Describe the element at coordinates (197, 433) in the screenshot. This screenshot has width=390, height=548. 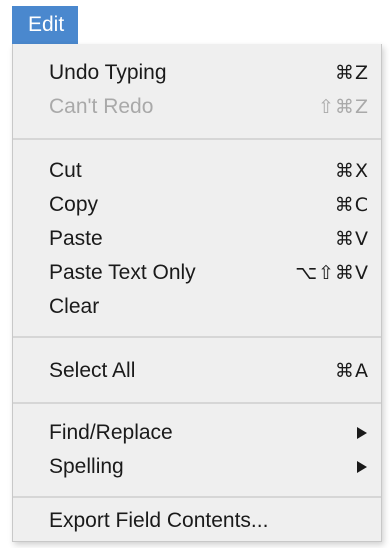
I see `menu-item-find-replace: Find/Replace` at that location.